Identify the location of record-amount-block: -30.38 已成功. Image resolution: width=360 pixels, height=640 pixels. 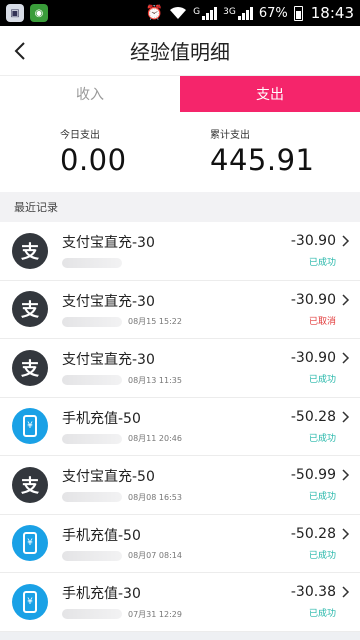
(313, 601).